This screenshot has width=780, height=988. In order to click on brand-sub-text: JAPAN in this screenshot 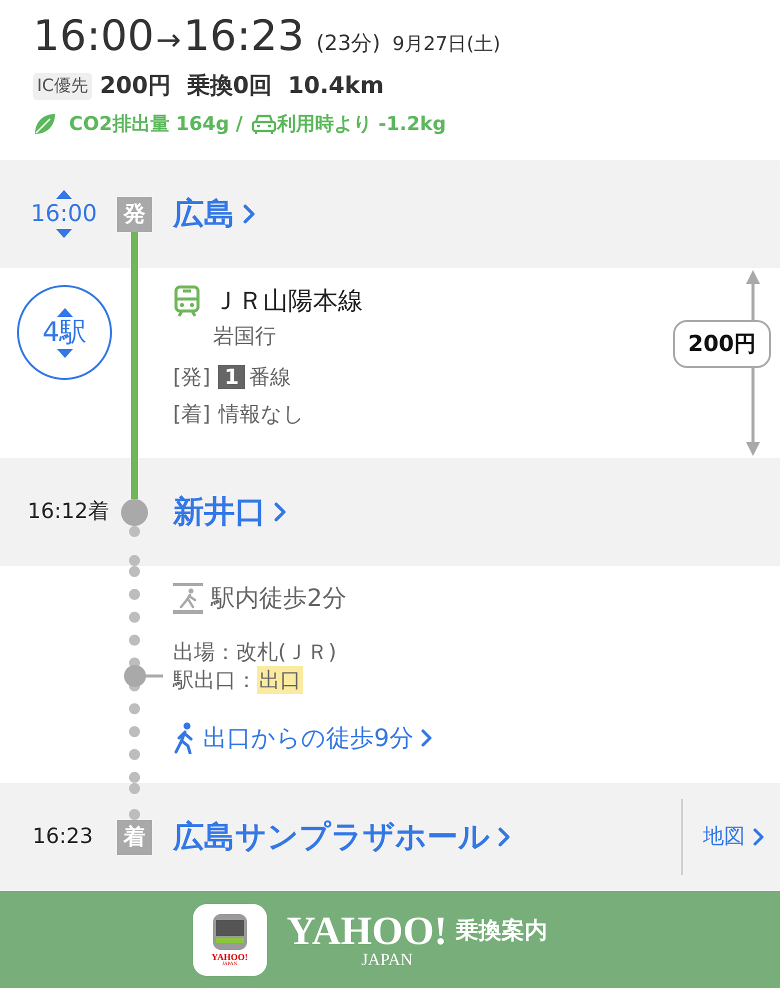, I will do `click(387, 959)`.